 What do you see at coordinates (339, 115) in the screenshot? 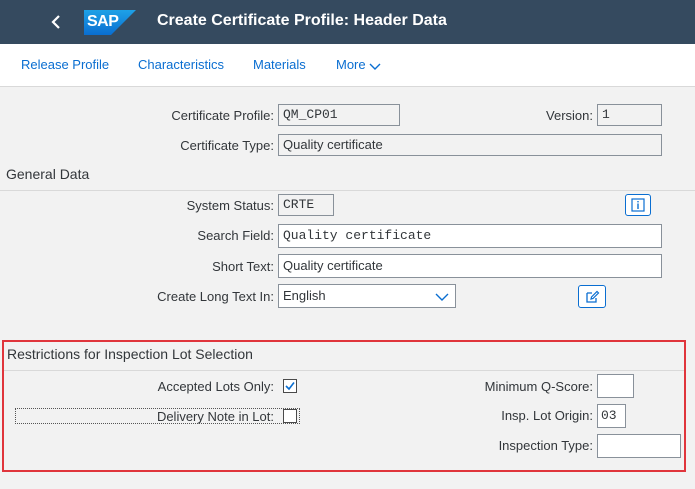
I see `certificate-profile-field: QM_CP01` at bounding box center [339, 115].